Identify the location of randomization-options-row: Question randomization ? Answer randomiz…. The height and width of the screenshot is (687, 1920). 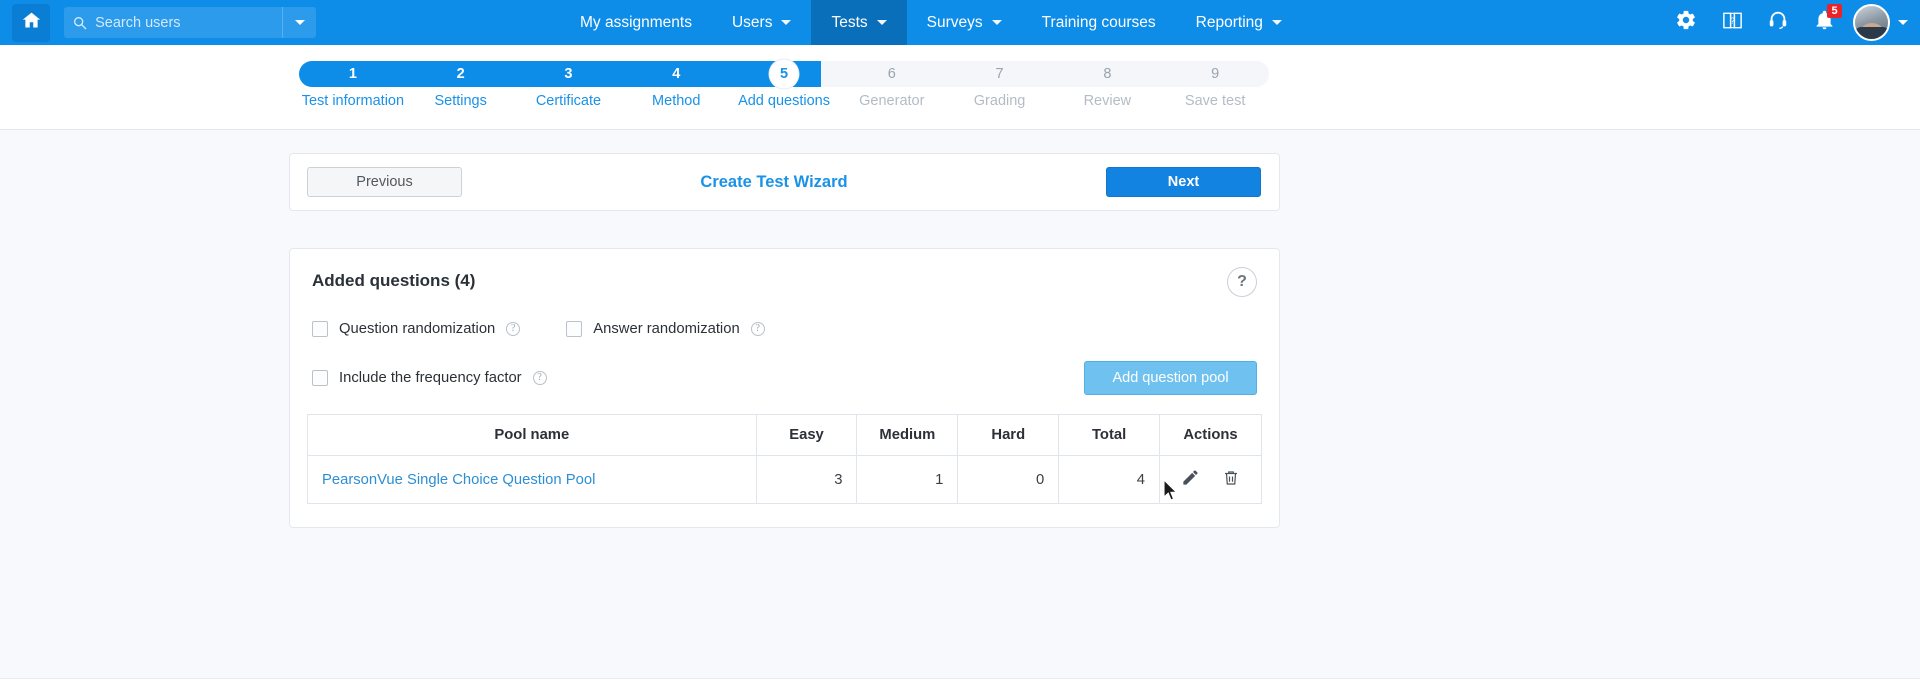
(784, 329).